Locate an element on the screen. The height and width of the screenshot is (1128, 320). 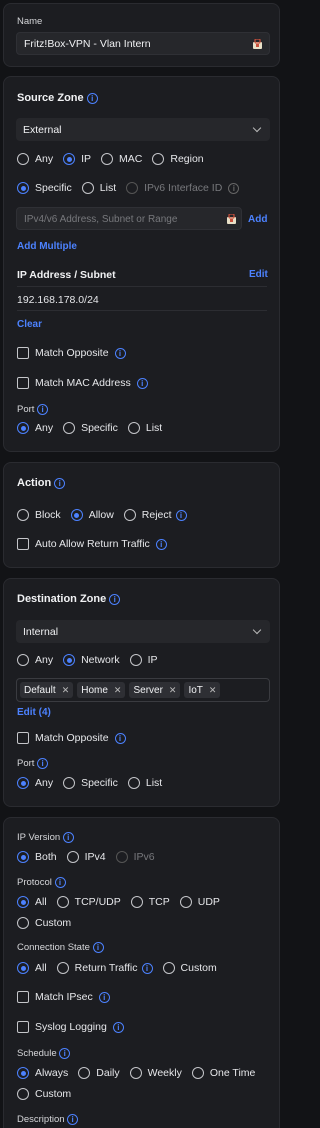
action-heading: Action i is located at coordinates (41, 483).